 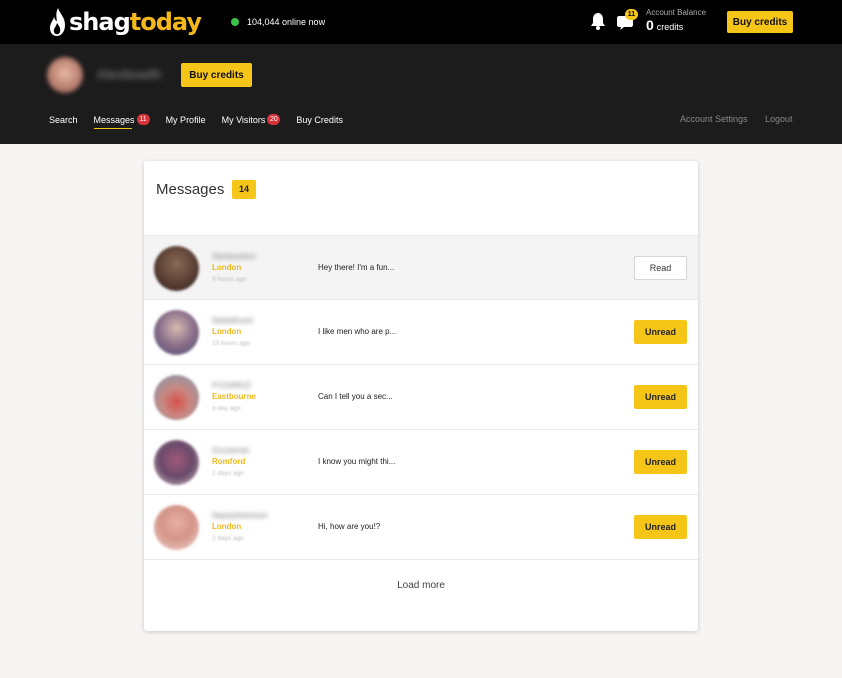 What do you see at coordinates (286, 22) in the screenshot?
I see `online-count: 104,044 online now` at bounding box center [286, 22].